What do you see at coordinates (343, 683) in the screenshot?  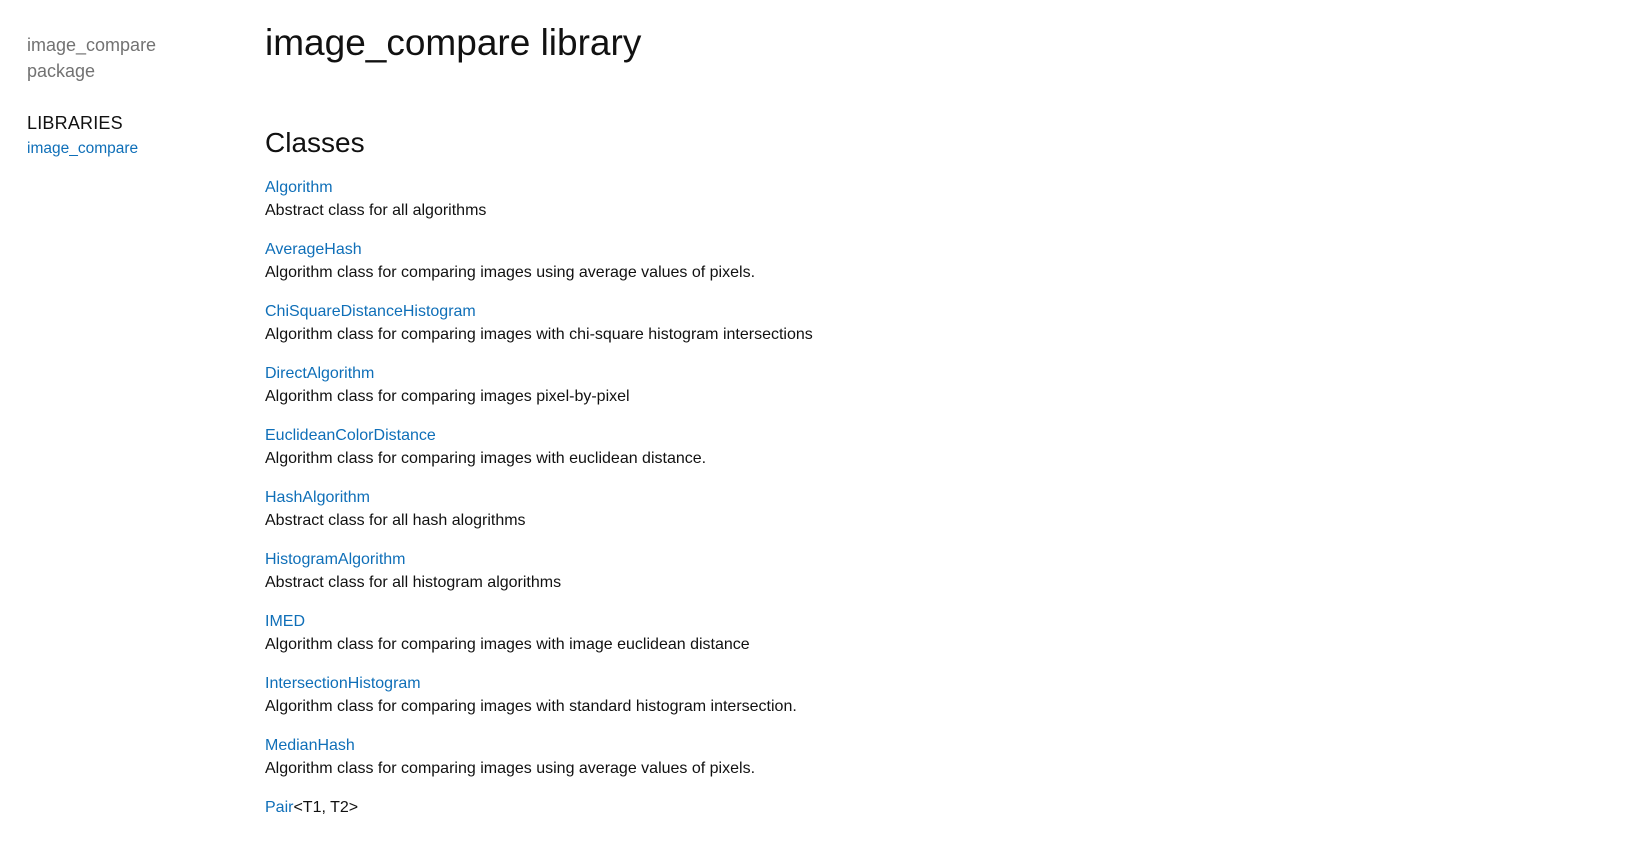 I see `class-link-intersectionhistogram: IntersectionHistogram` at bounding box center [343, 683].